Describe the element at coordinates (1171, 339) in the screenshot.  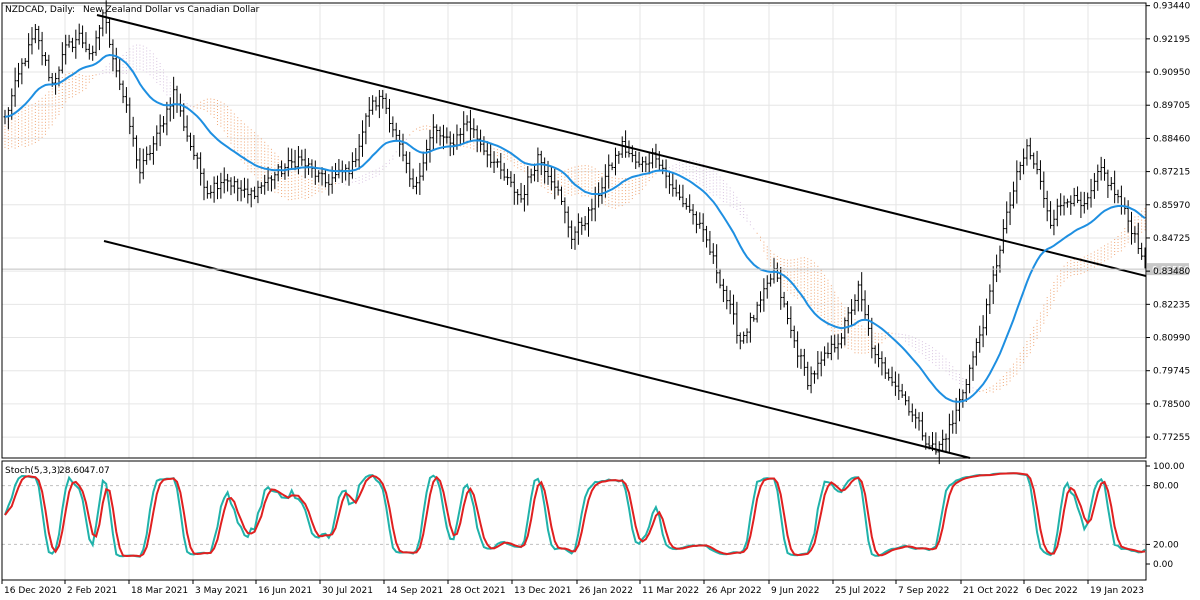
I see `price-axis-label: 0.80990` at that location.